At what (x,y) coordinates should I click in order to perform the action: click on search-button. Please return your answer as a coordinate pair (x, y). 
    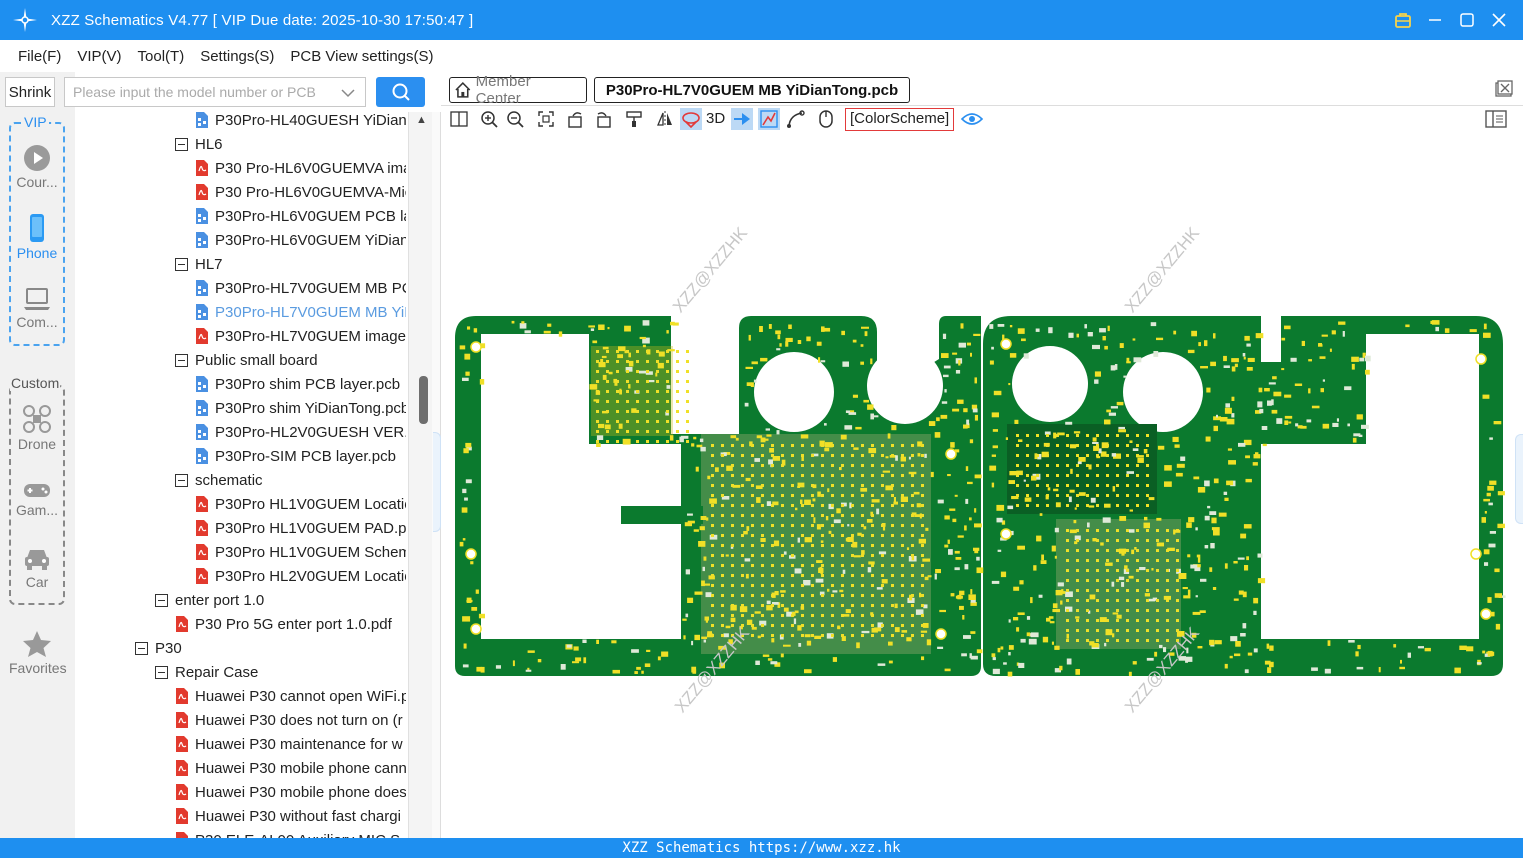
    Looking at the image, I should click on (400, 92).